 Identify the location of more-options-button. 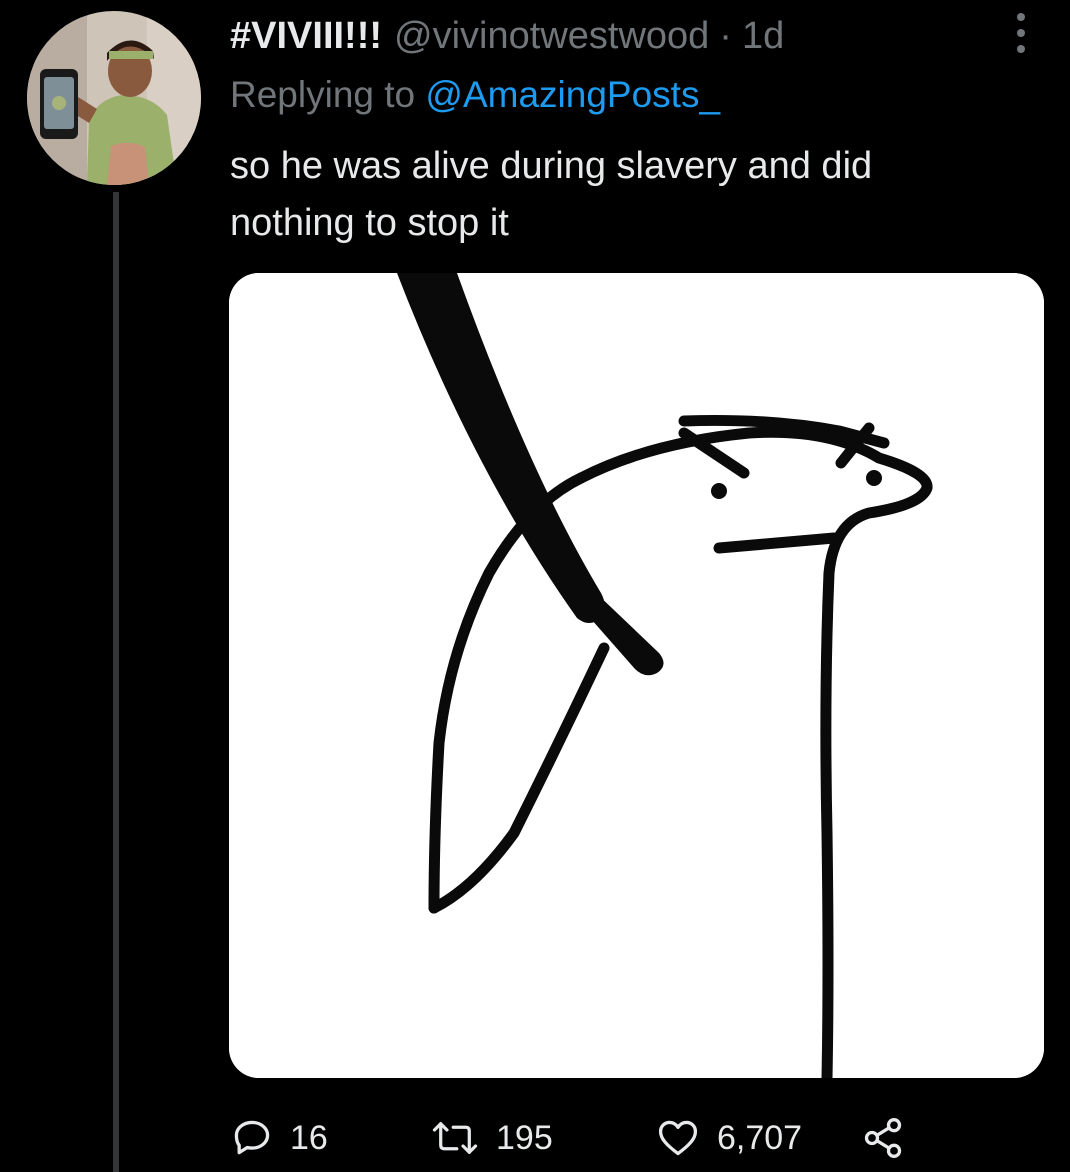
(1021, 33).